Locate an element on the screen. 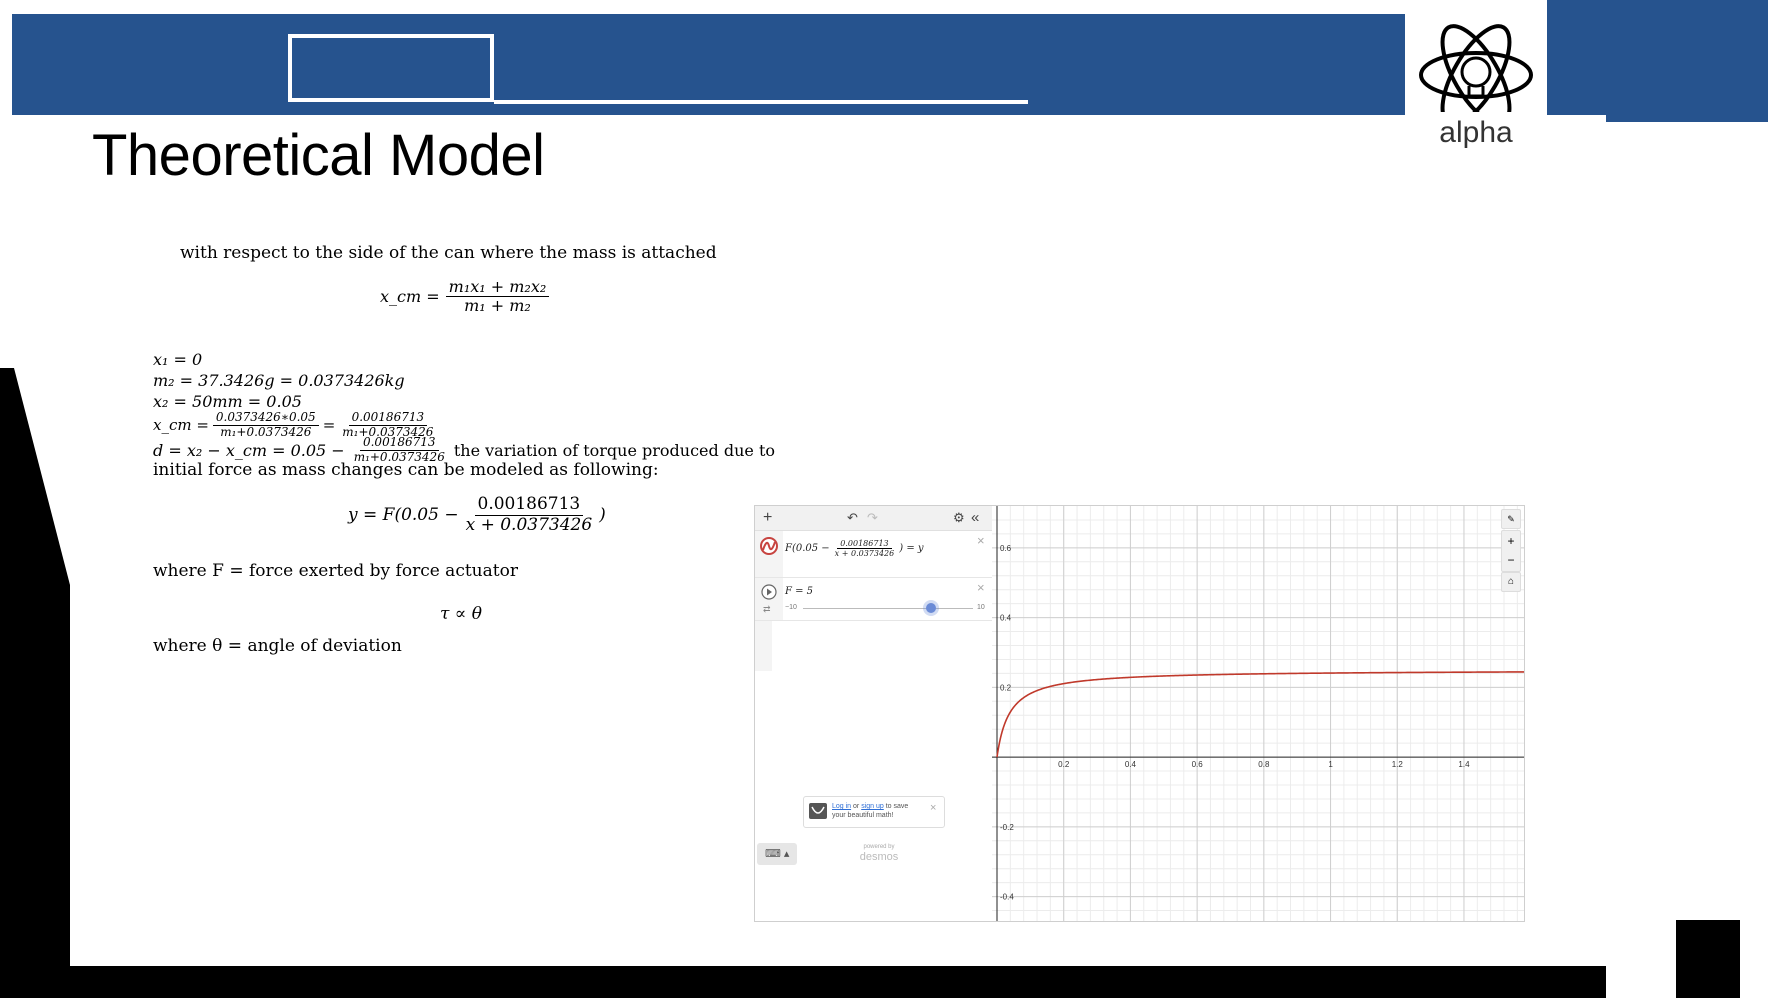 This screenshot has width=1768, height=998. eq-xcm-frac1-num: 0.0373426∗0.05 is located at coordinates (265, 418).